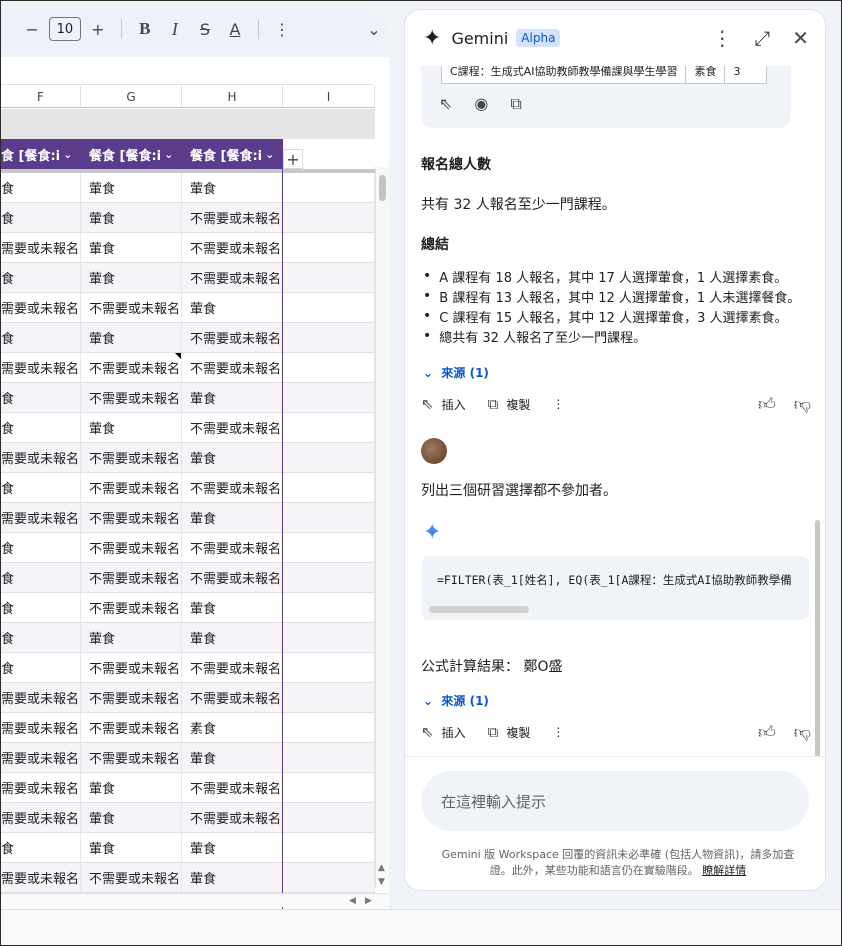 The height and width of the screenshot is (946, 842). What do you see at coordinates (205, 29) in the screenshot?
I see `strikethrough-button: S` at bounding box center [205, 29].